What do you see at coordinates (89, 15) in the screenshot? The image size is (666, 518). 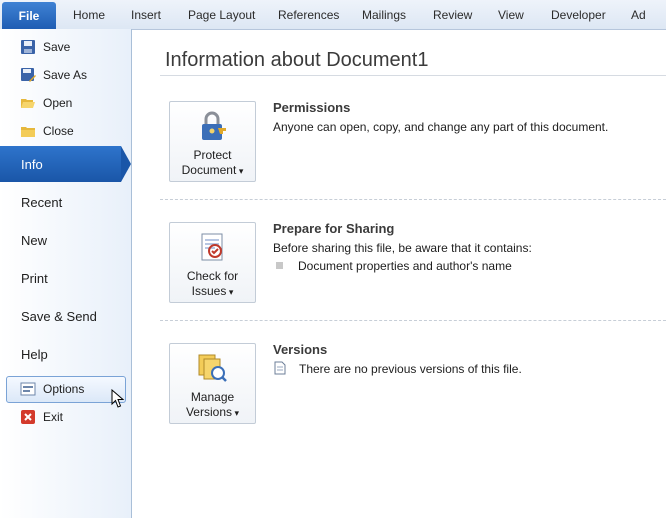 I see `tab-home: Home` at bounding box center [89, 15].